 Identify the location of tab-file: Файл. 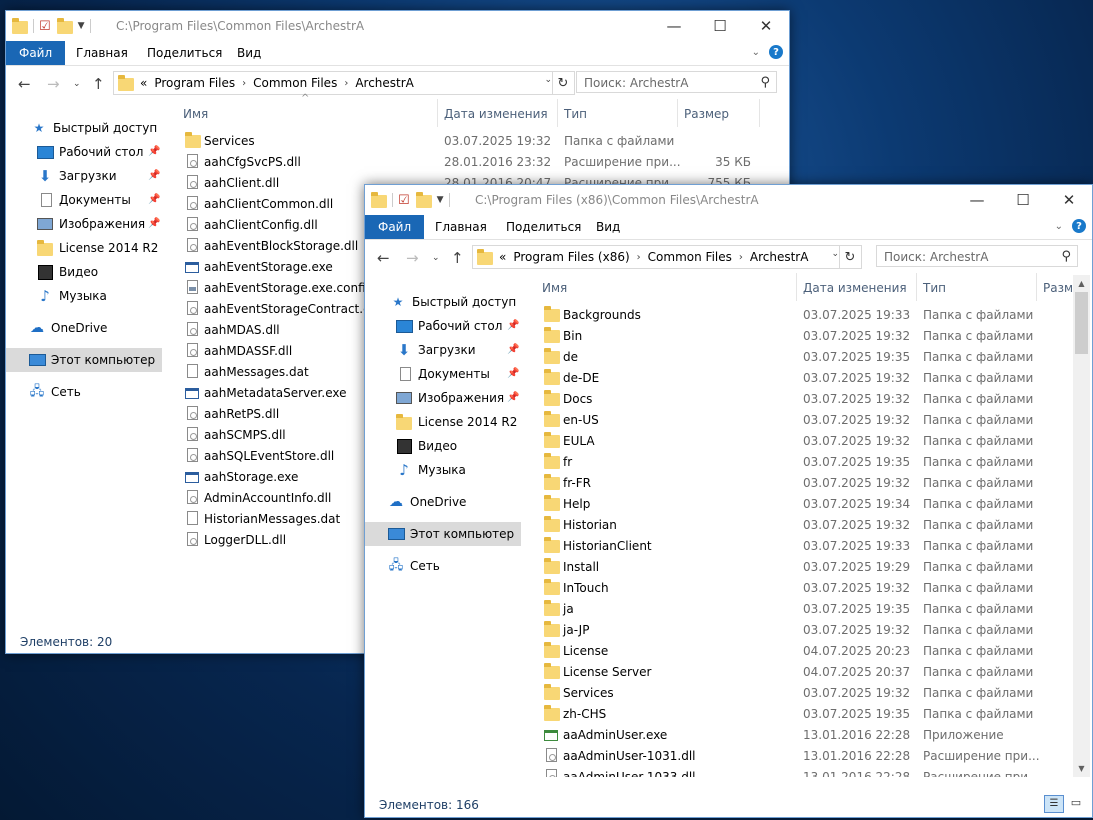
(36, 53).